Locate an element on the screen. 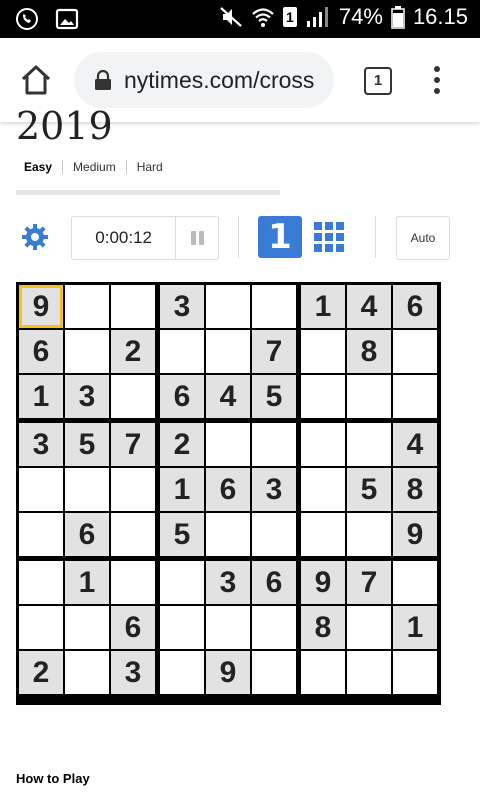  sudoku-cell-r4c1: 3 is located at coordinates (41, 444).